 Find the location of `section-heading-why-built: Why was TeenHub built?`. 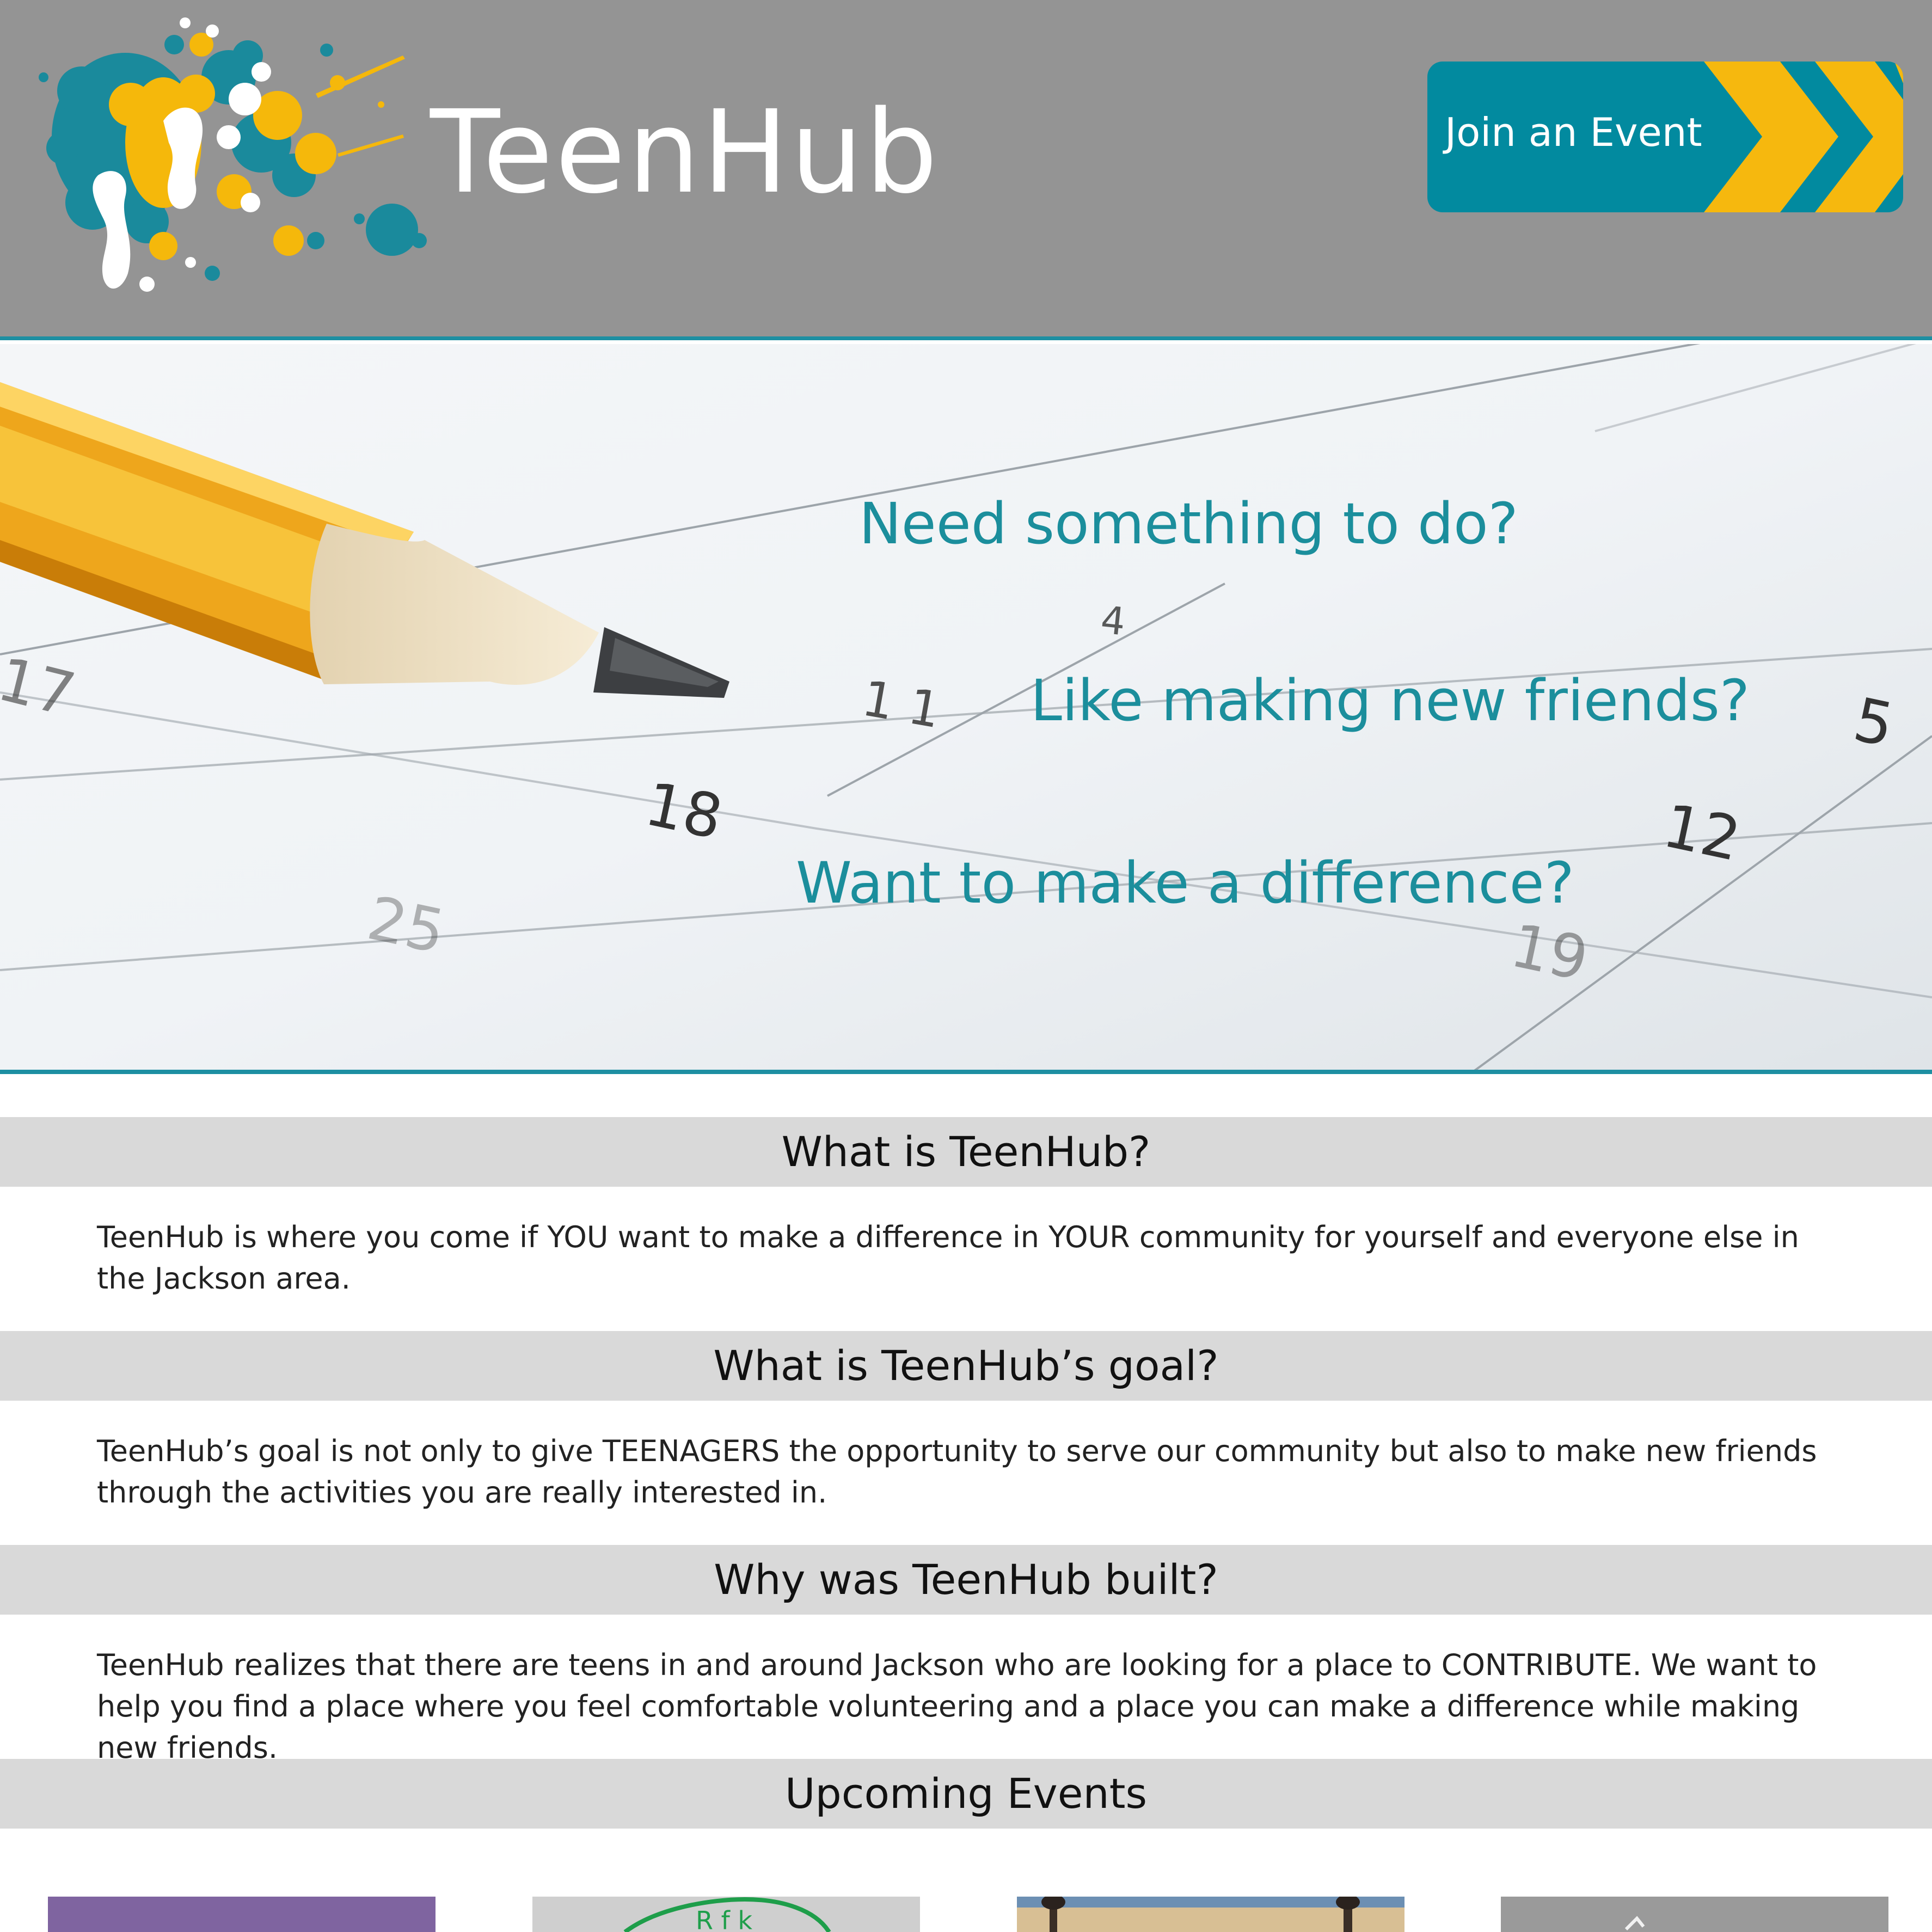

section-heading-why-built: Why was TeenHub built? is located at coordinates (966, 1580).